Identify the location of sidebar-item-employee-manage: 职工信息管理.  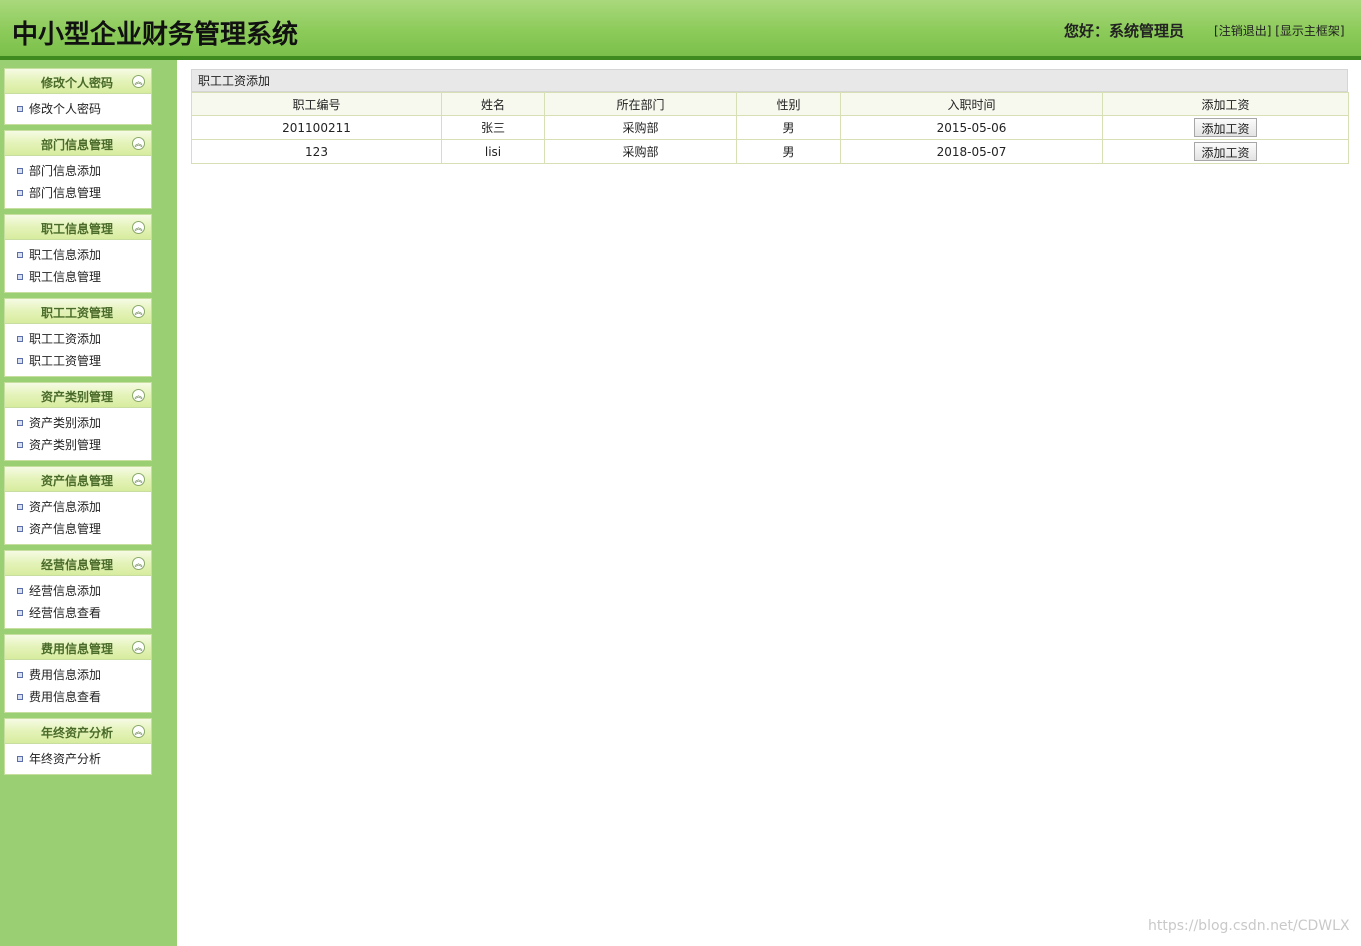
(78, 277).